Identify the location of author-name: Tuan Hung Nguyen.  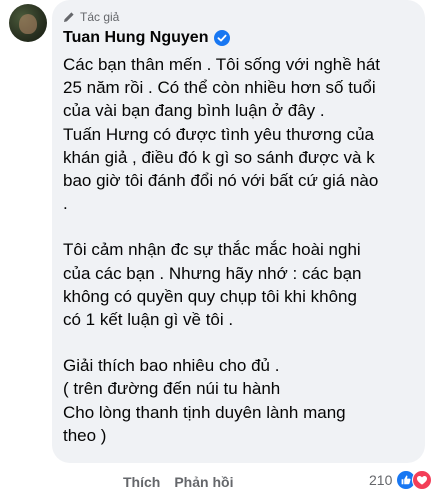
(135, 38).